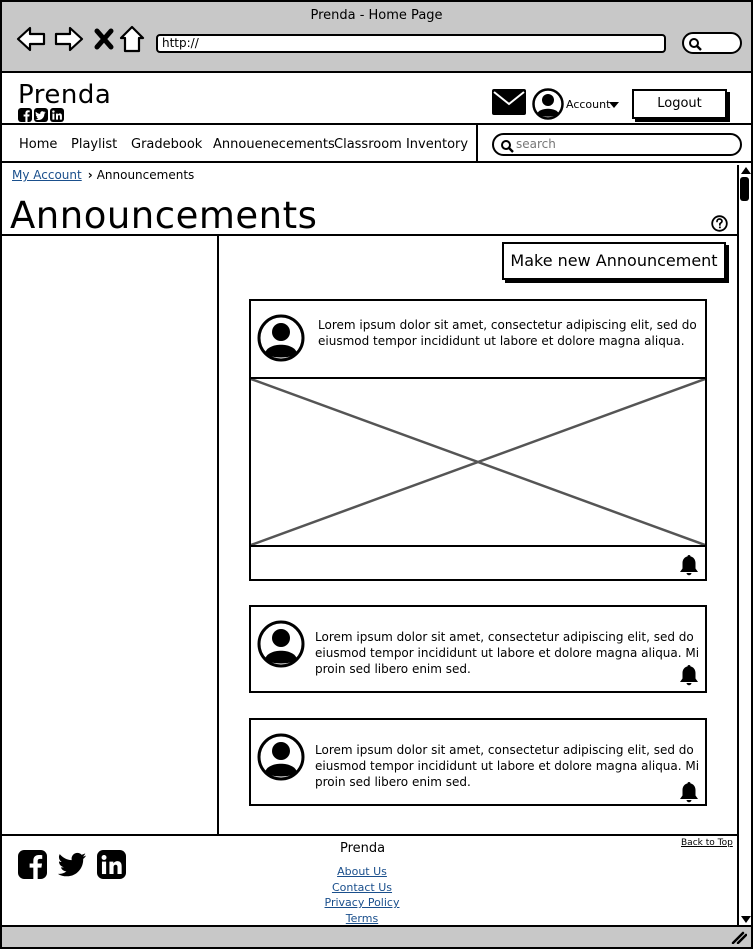 The image size is (753, 949). I want to click on image-placeholder-icon, so click(478, 462).